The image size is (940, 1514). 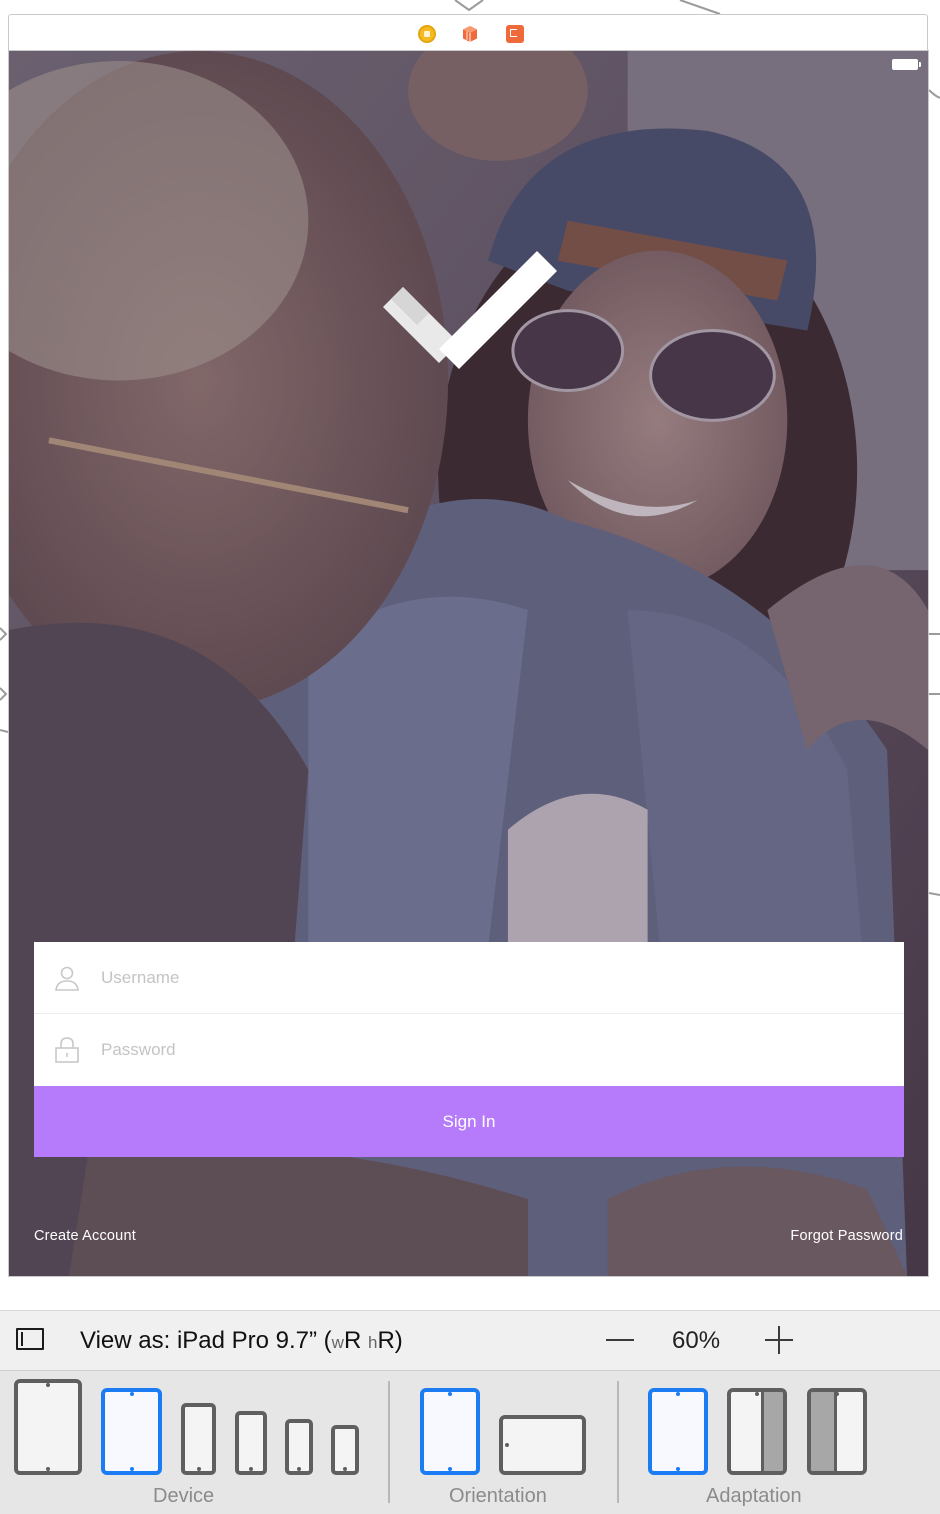 I want to click on lock-icon, so click(x=67, y=1049).